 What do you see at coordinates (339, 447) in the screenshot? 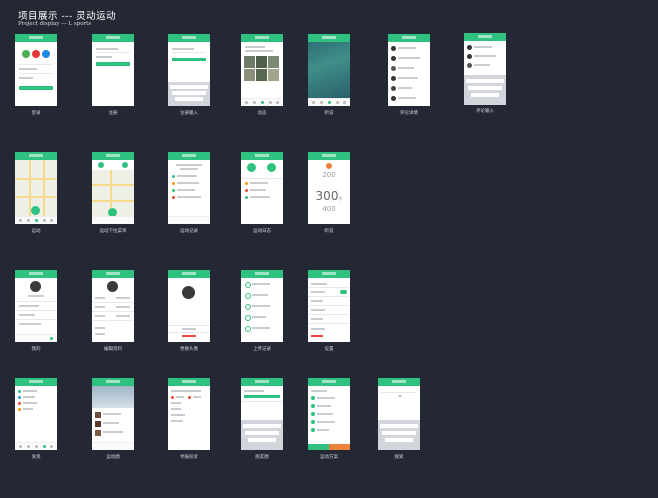
I see `plan-button` at bounding box center [339, 447].